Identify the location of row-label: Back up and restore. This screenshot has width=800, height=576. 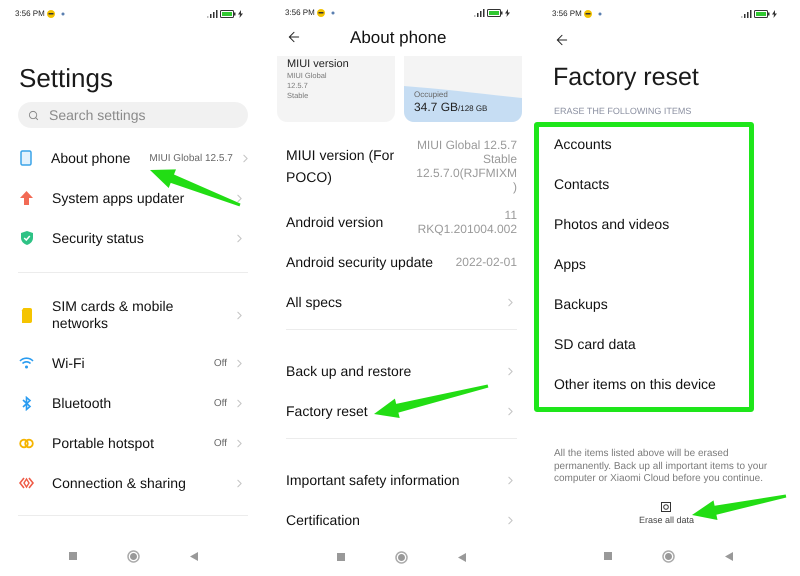
(349, 372).